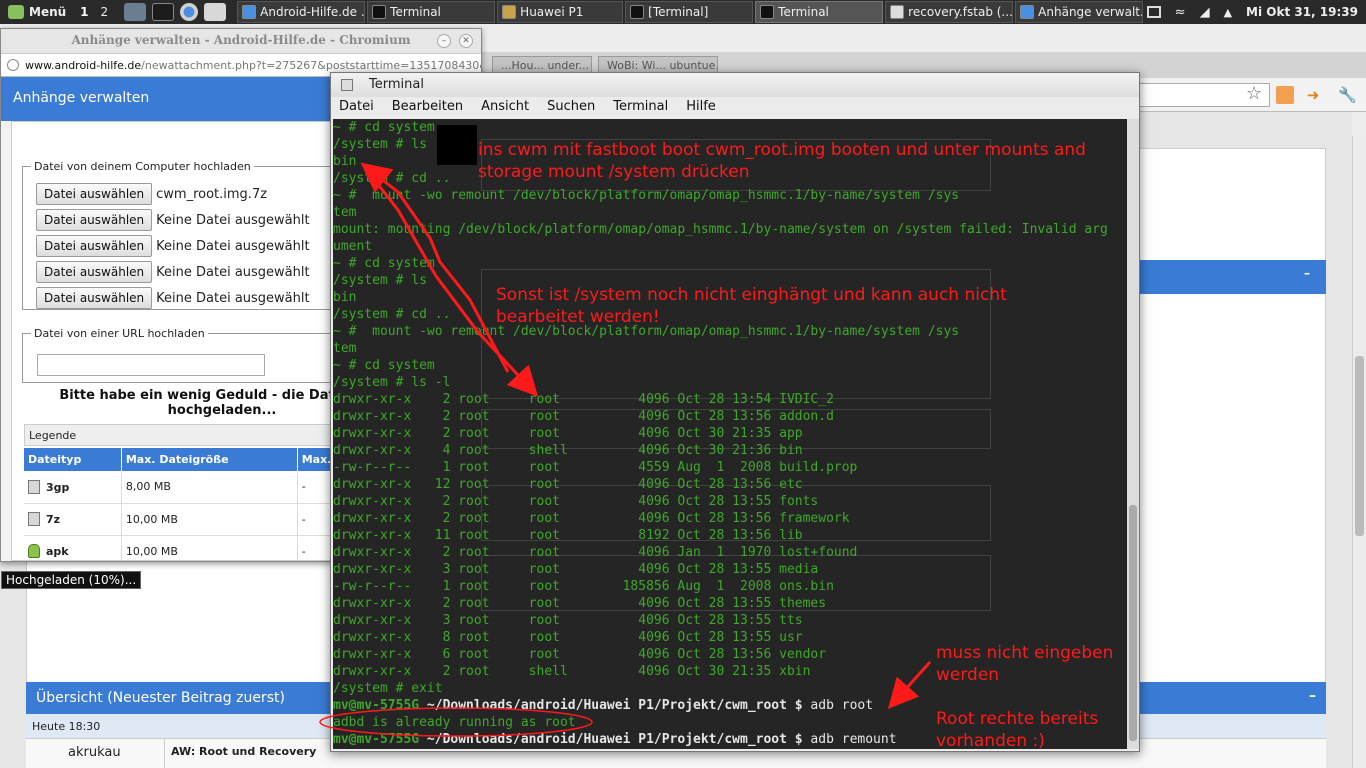 The height and width of the screenshot is (768, 1366). Describe the element at coordinates (1285, 95) in the screenshot. I see `page-action-icon` at that location.